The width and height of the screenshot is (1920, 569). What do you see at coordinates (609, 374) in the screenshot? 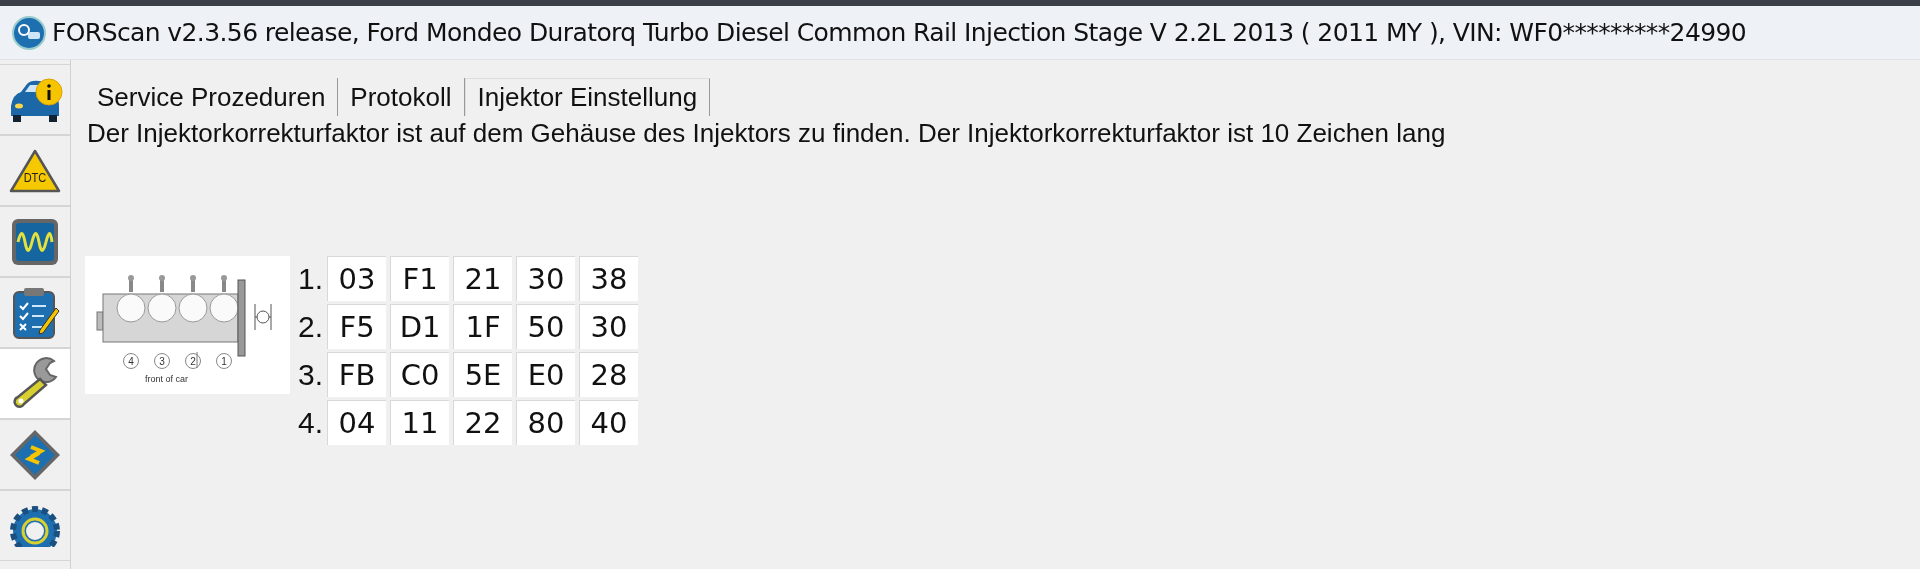
I see `code-field: 28` at bounding box center [609, 374].